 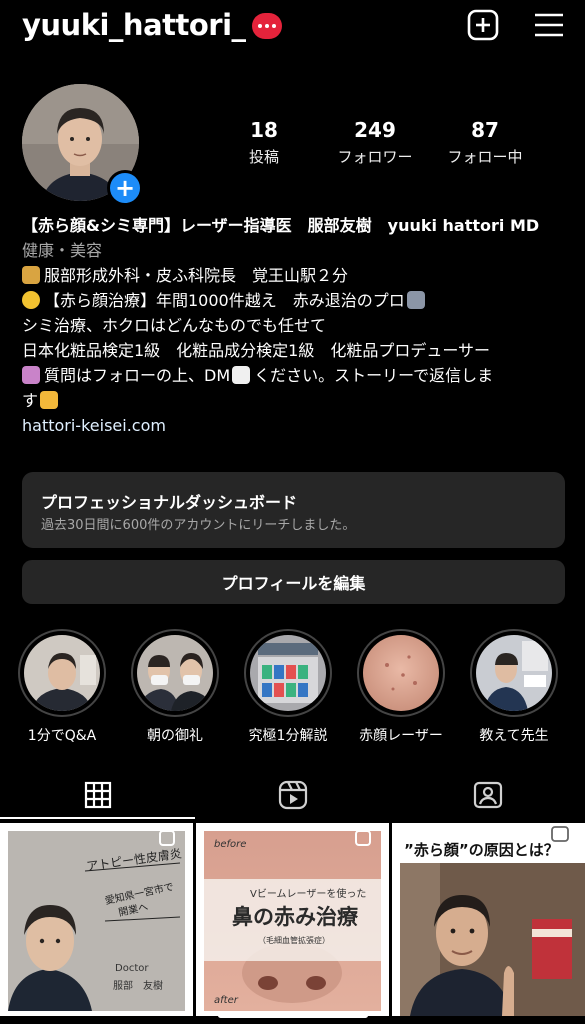 What do you see at coordinates (293, 582) in the screenshot?
I see `edit-profile-button: プロフィールを編集` at bounding box center [293, 582].